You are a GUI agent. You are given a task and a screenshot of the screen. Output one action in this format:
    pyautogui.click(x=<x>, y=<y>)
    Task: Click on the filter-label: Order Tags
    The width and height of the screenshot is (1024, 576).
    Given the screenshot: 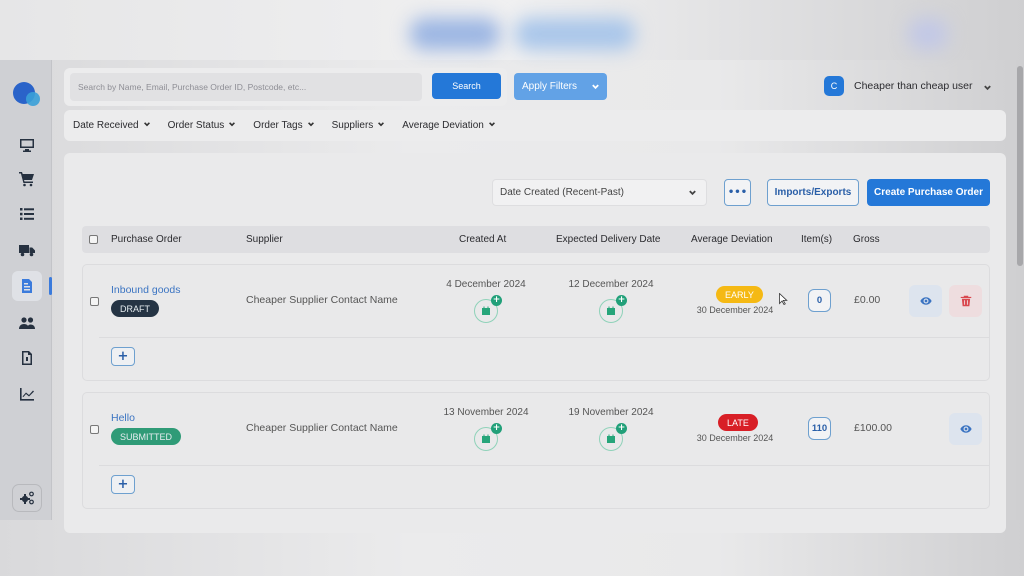 What is the action you would take?
    pyautogui.click(x=278, y=125)
    